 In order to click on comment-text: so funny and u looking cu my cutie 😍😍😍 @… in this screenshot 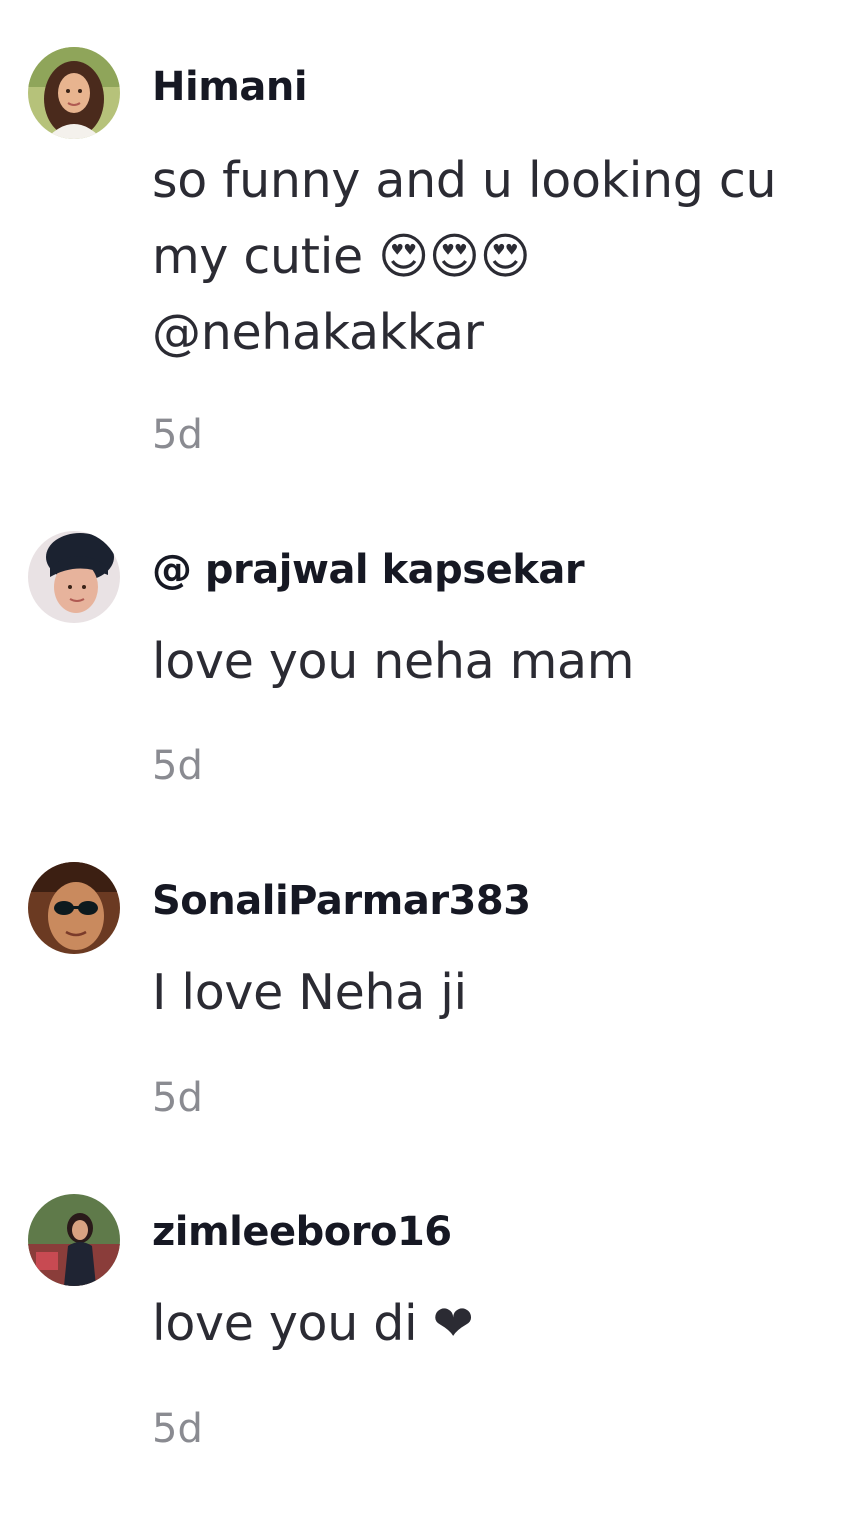, I will do `click(464, 256)`.